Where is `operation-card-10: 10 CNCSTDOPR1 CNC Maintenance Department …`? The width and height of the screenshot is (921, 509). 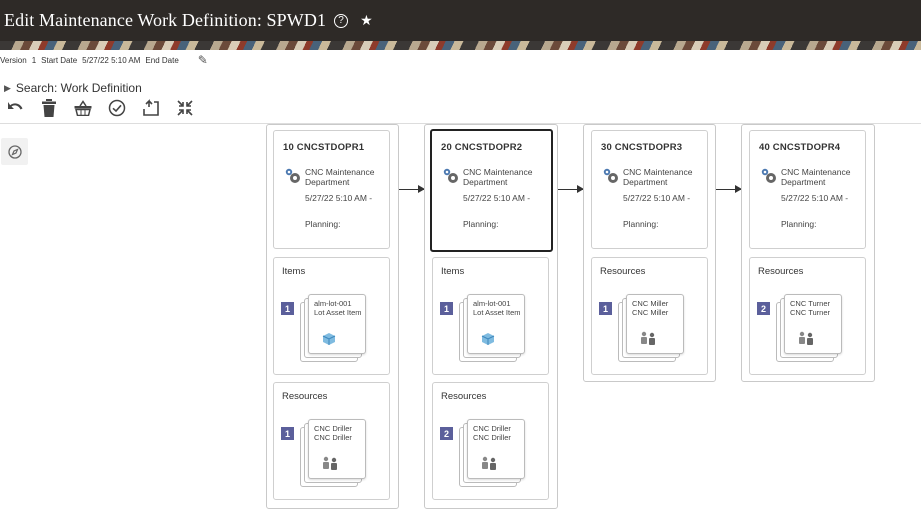
operation-card-10: 10 CNCSTDOPR1 CNC Maintenance Department … is located at coordinates (331, 189).